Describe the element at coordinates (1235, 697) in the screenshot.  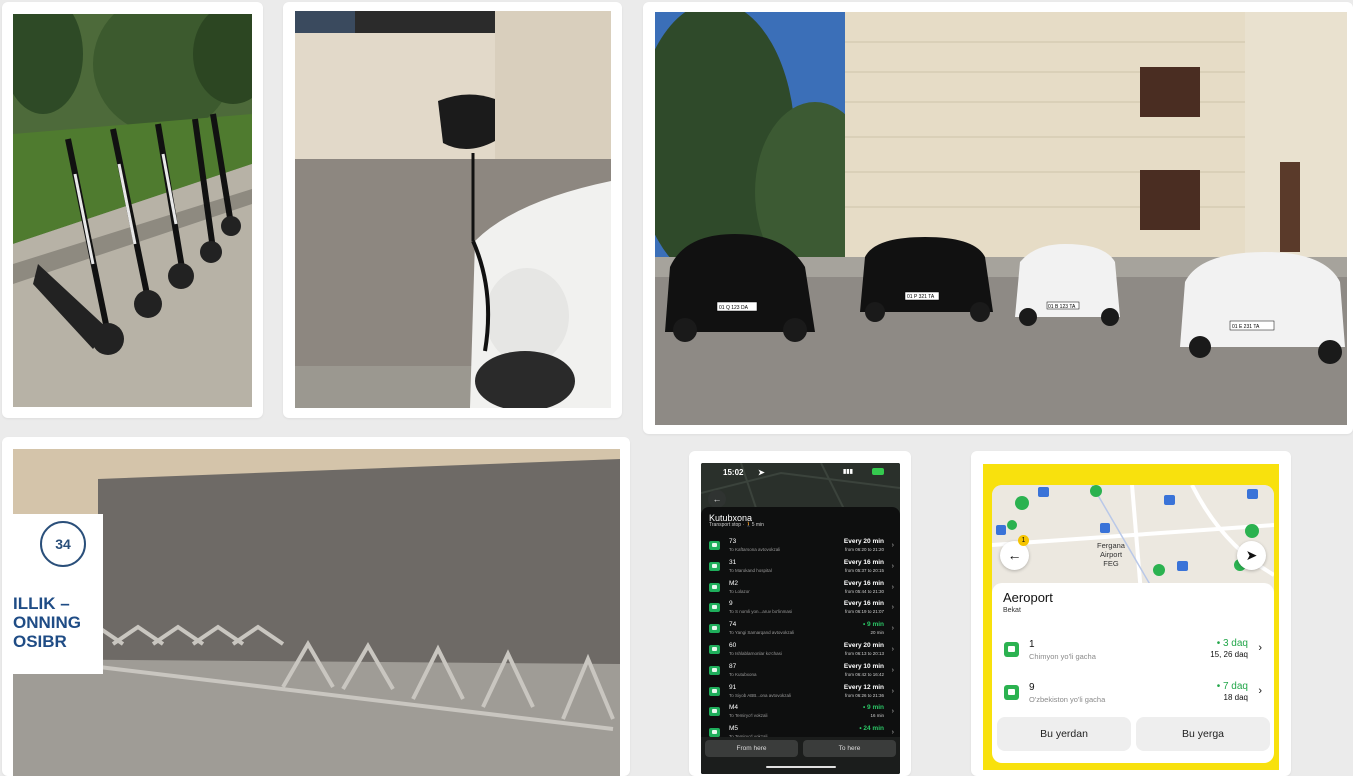
I see `route-next: 18 daq` at that location.